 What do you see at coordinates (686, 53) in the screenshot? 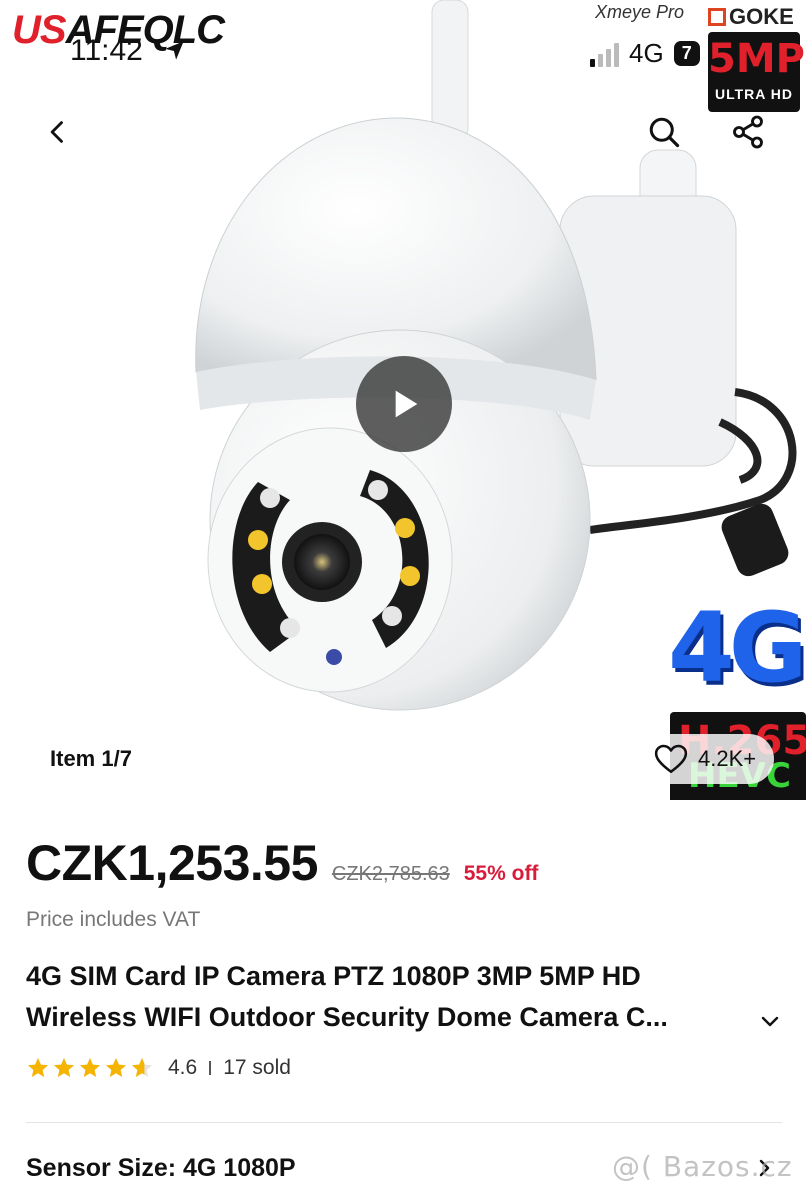
I see `battery-icon: 7` at bounding box center [686, 53].